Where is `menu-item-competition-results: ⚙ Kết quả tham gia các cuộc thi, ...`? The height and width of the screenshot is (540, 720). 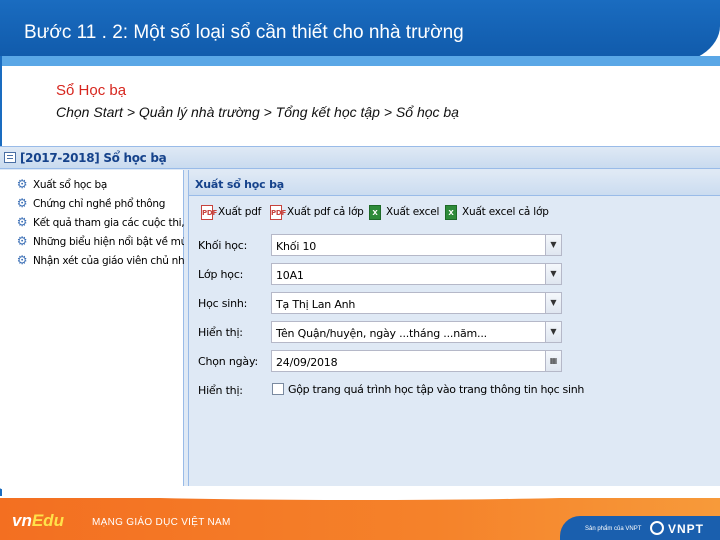 menu-item-competition-results: ⚙ Kết quả tham gia các cuộc thi, ... is located at coordinates (92, 222).